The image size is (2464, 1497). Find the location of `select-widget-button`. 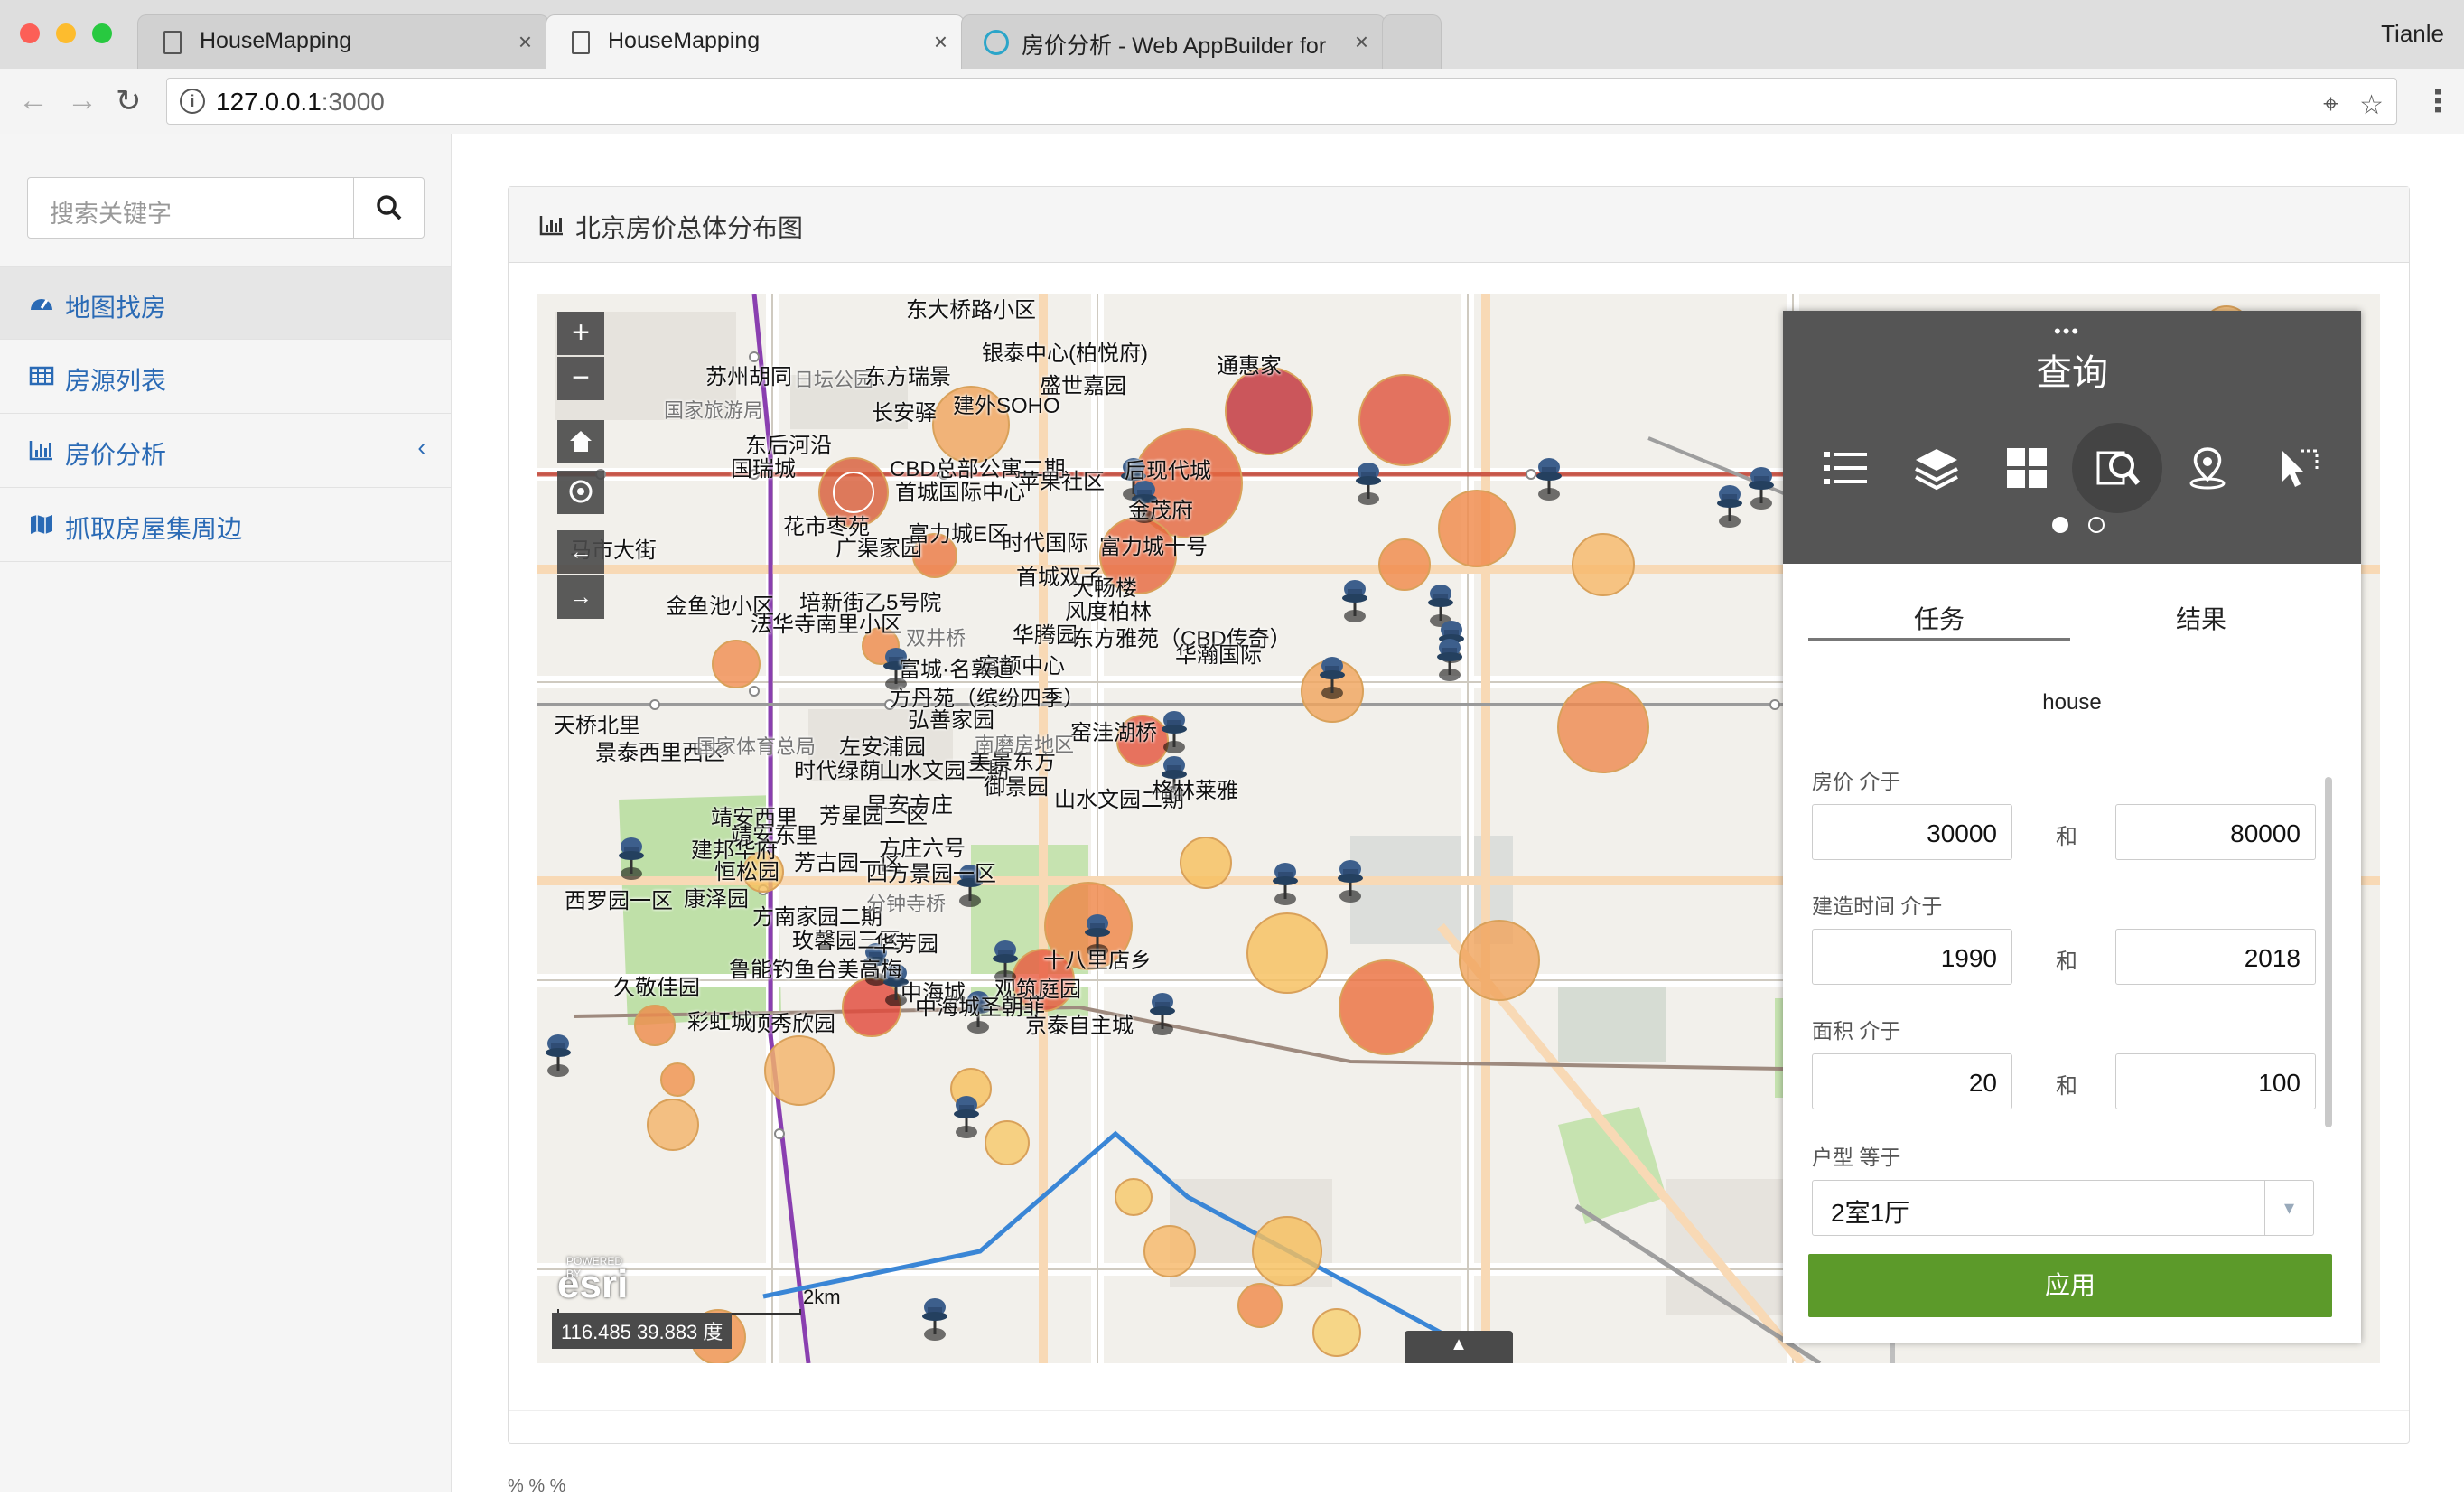

select-widget-button is located at coordinates (2297, 468).